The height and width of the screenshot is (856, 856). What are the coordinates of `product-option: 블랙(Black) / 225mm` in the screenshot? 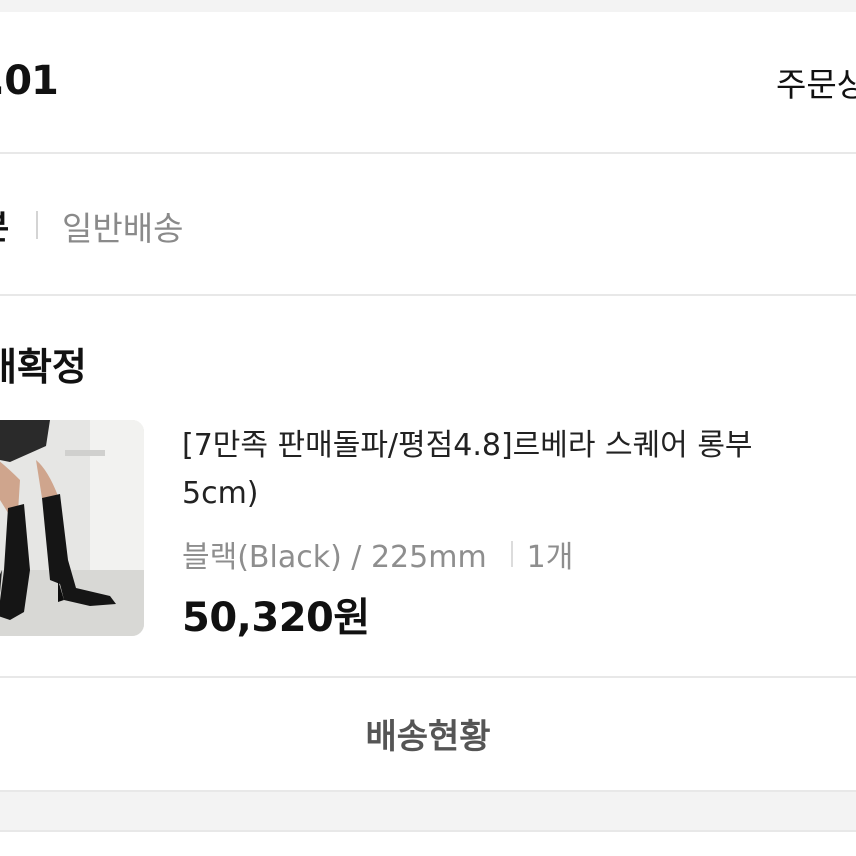 It's located at (334, 557).